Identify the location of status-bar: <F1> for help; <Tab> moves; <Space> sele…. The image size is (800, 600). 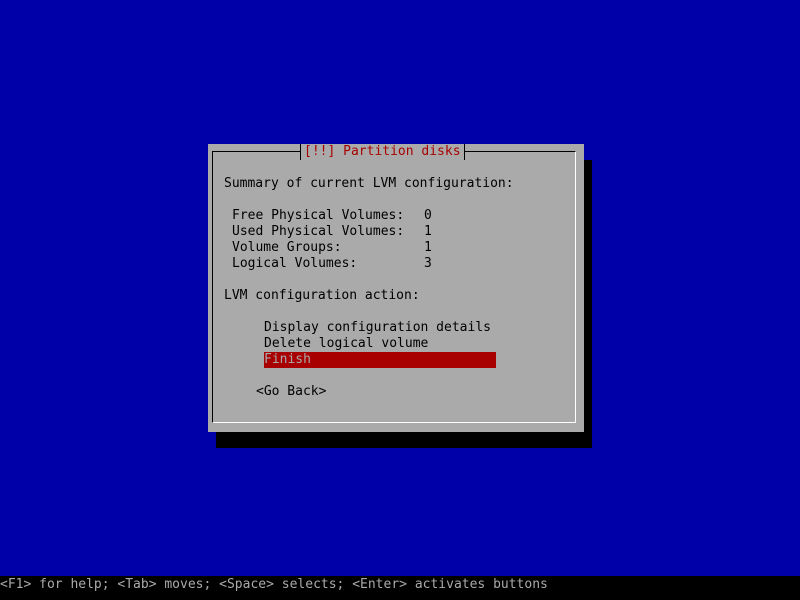
(400, 588).